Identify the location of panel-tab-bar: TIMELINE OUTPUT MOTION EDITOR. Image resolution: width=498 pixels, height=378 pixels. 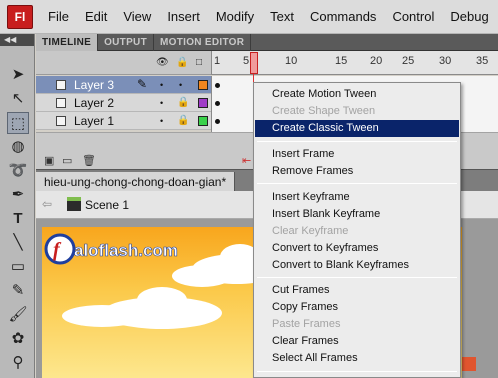
(267, 42).